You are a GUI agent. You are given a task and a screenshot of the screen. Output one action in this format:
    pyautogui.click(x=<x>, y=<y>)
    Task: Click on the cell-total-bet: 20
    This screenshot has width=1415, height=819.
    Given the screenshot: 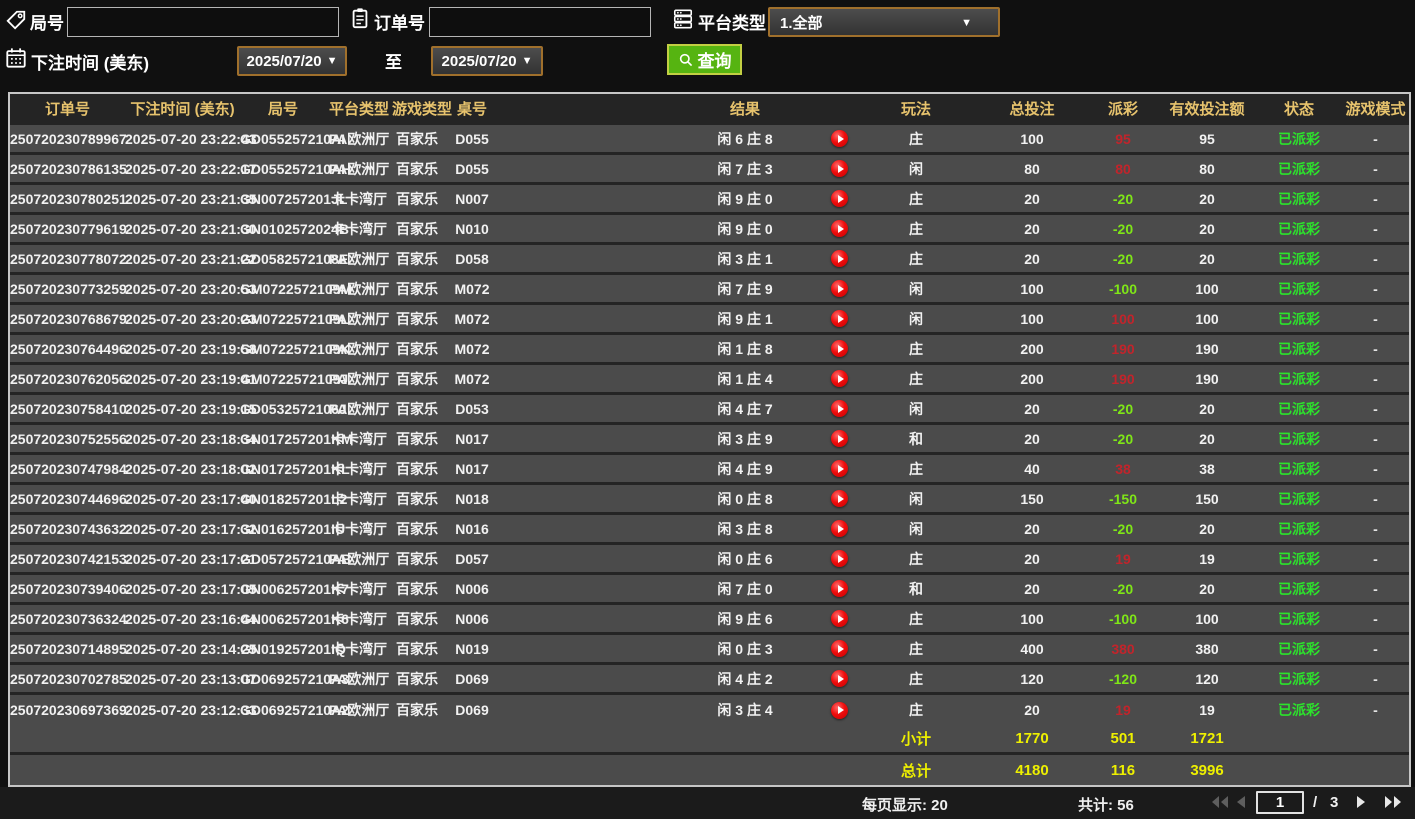 What is the action you would take?
    pyautogui.click(x=1032, y=408)
    